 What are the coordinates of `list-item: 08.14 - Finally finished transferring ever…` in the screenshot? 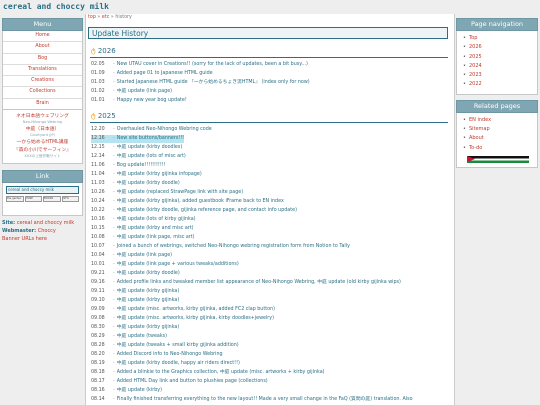 It's located at (252, 400).